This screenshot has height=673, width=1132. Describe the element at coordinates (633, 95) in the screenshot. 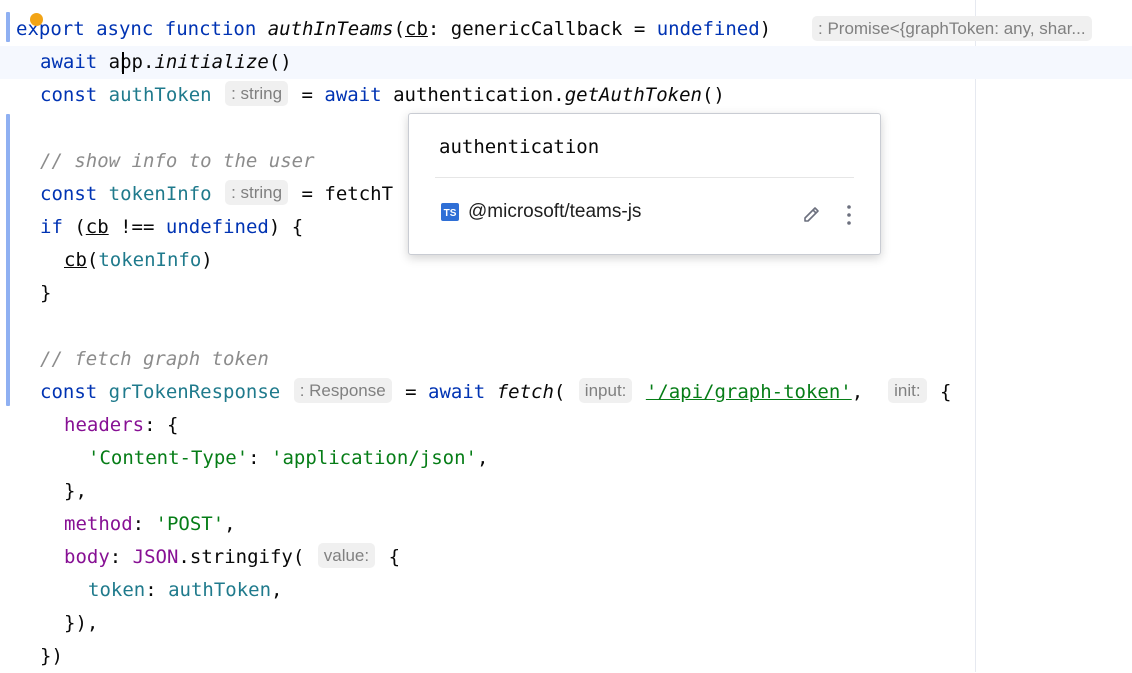

I see `method-name: getAuthToken` at that location.